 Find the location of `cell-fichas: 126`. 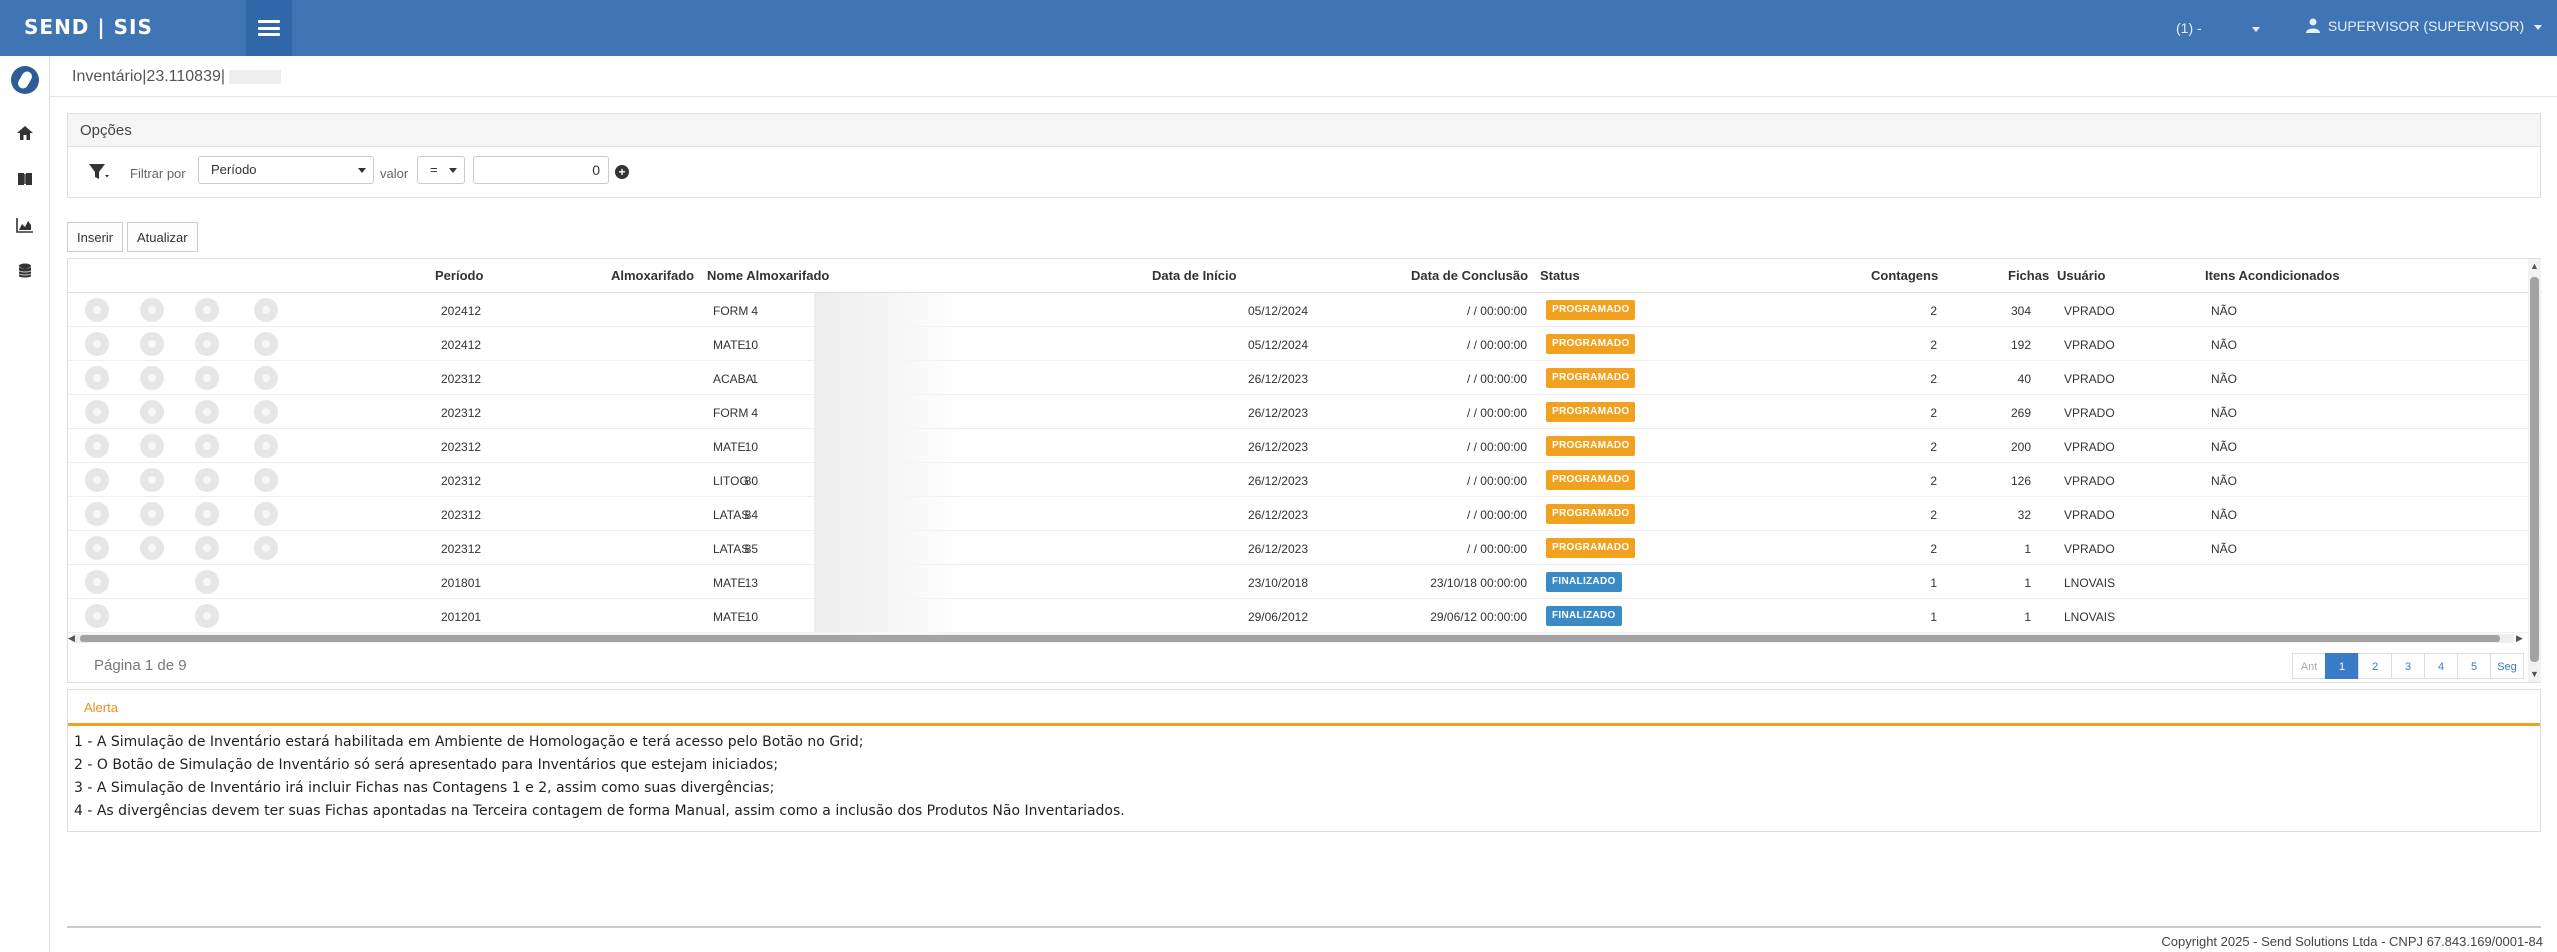

cell-fichas: 126 is located at coordinates (2020, 481).